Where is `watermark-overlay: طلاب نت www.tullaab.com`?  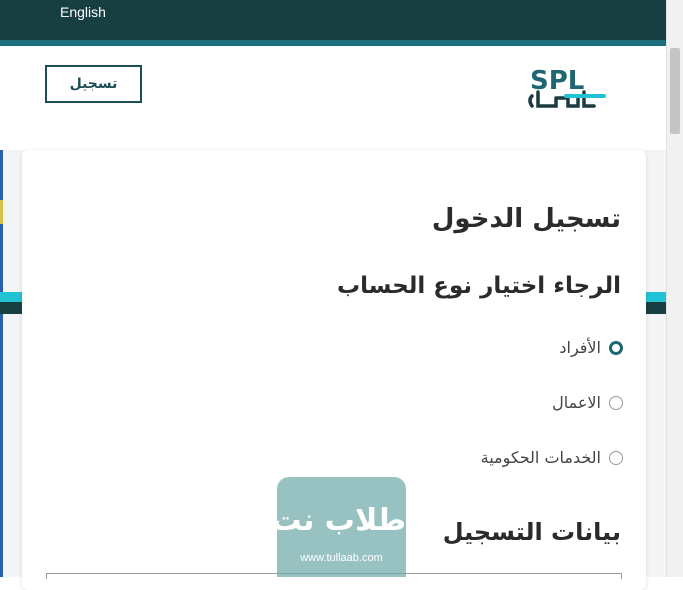 watermark-overlay: طلاب نت www.tullaab.com is located at coordinates (341, 527).